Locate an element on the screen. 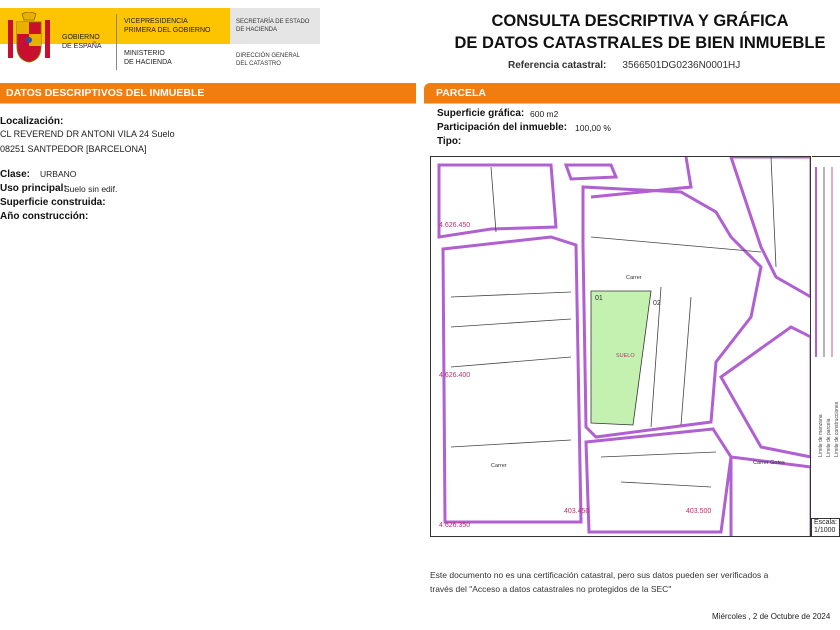 The width and height of the screenshot is (840, 630). coat-of-arms-icon is located at coordinates (29, 37).